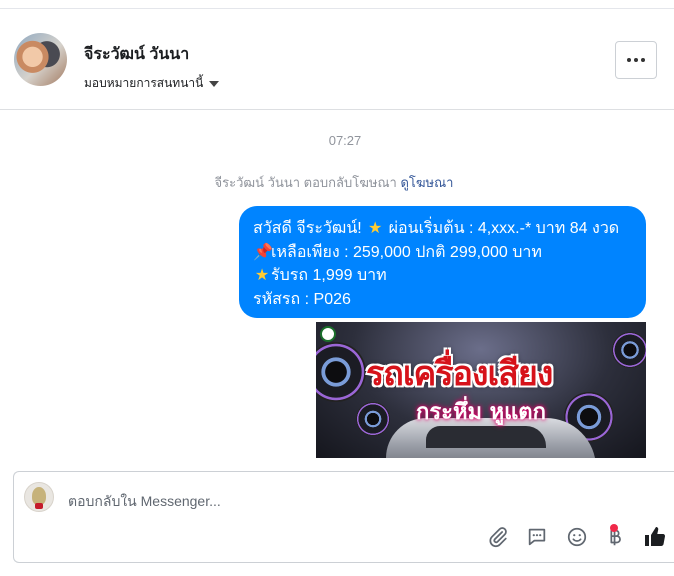 Image resolution: width=674 pixels, height=576 pixels. I want to click on message-line-text: เหลือเพียง : 259,000 ปกติ 299,000 บาท, so click(406, 252).